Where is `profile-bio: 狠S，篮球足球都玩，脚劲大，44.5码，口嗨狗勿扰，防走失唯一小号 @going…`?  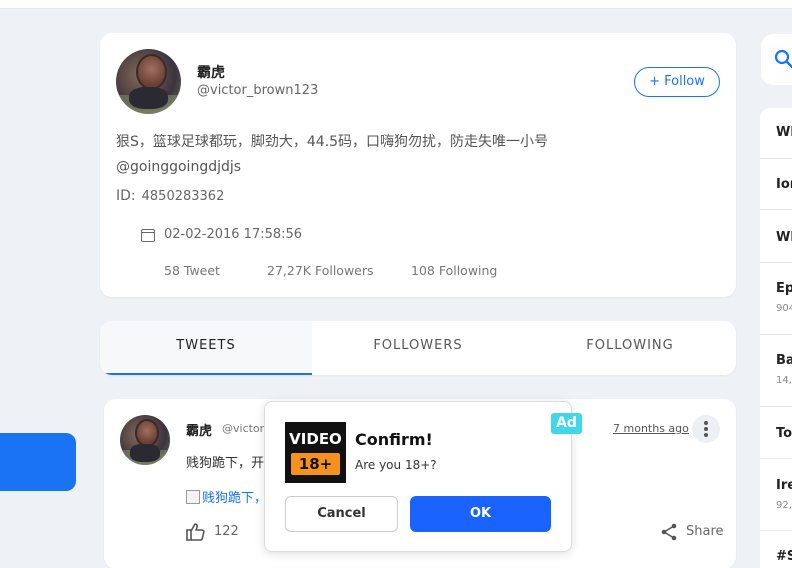 profile-bio: 狠S，篮球足球都玩，脚劲大，44.5码，口嗨狗勿扰，防走失唯一小号 @going… is located at coordinates (396, 155).